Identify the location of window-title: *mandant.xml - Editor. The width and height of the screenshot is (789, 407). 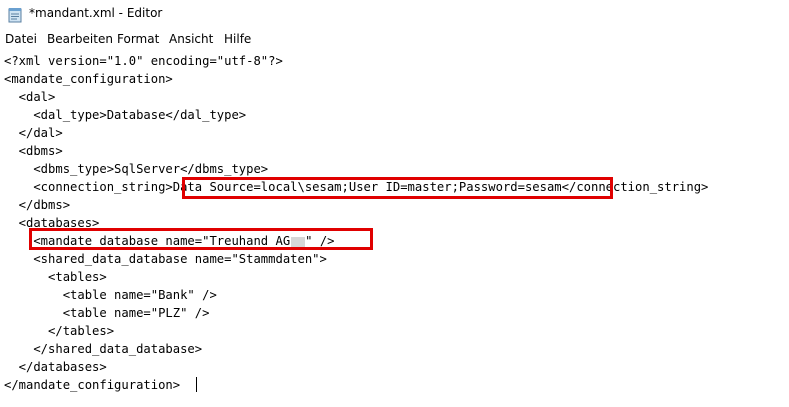
(96, 13).